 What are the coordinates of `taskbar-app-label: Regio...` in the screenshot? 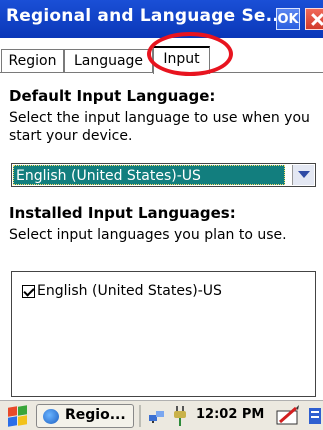 It's located at (95, 415).